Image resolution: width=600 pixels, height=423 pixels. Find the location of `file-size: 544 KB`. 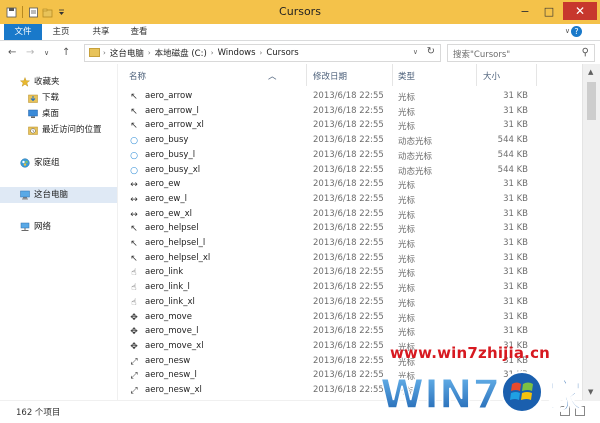

file-size: 544 KB is located at coordinates (512, 154).